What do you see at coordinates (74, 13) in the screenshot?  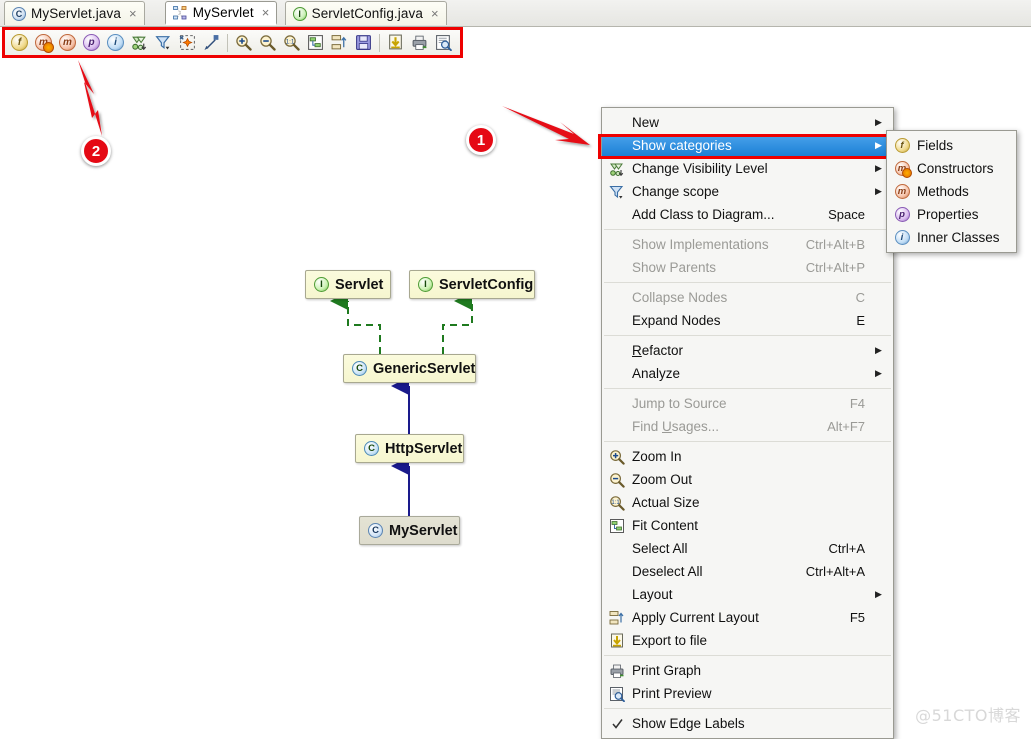 I see `editor-tab-0: C MyServlet.java ×` at bounding box center [74, 13].